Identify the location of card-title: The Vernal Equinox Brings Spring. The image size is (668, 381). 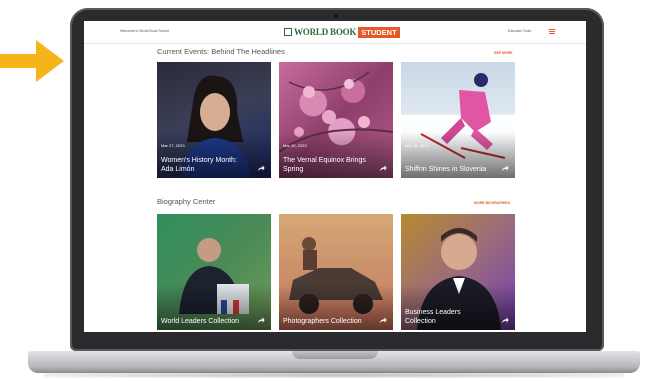
(324, 165).